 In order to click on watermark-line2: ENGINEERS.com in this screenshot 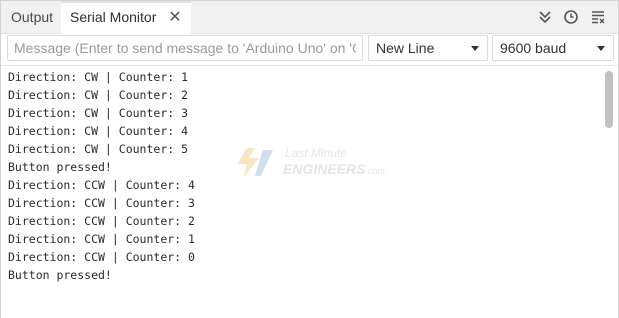, I will do `click(334, 169)`.